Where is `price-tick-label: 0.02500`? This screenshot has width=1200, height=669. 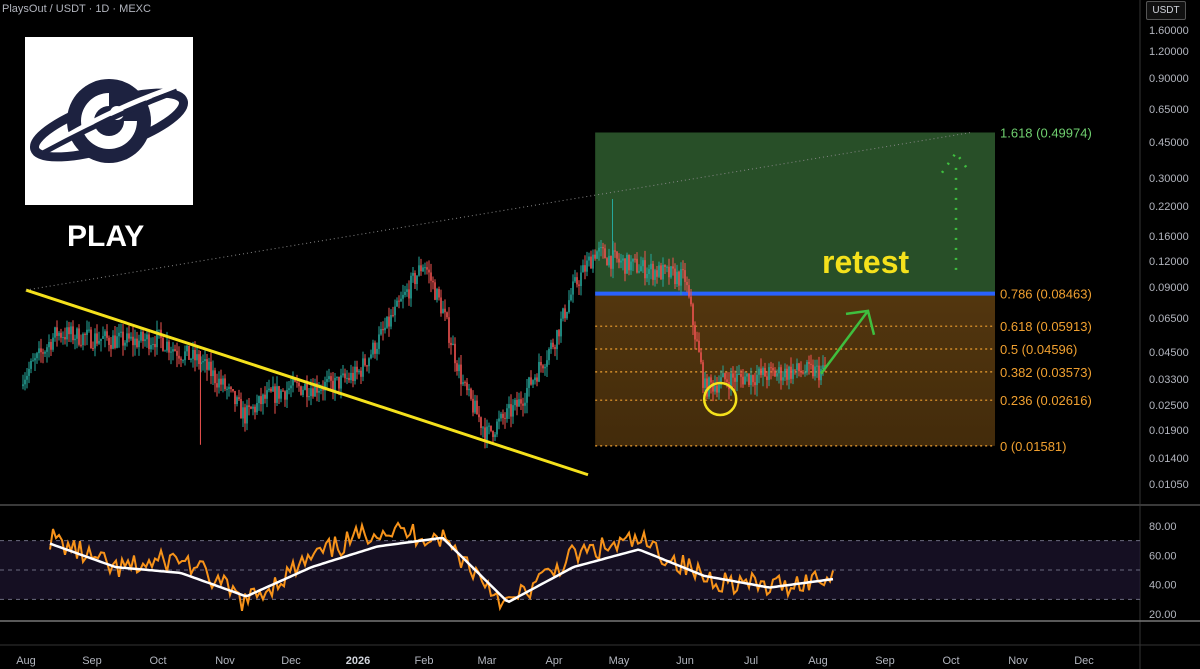
price-tick-label: 0.02500 is located at coordinates (1169, 406).